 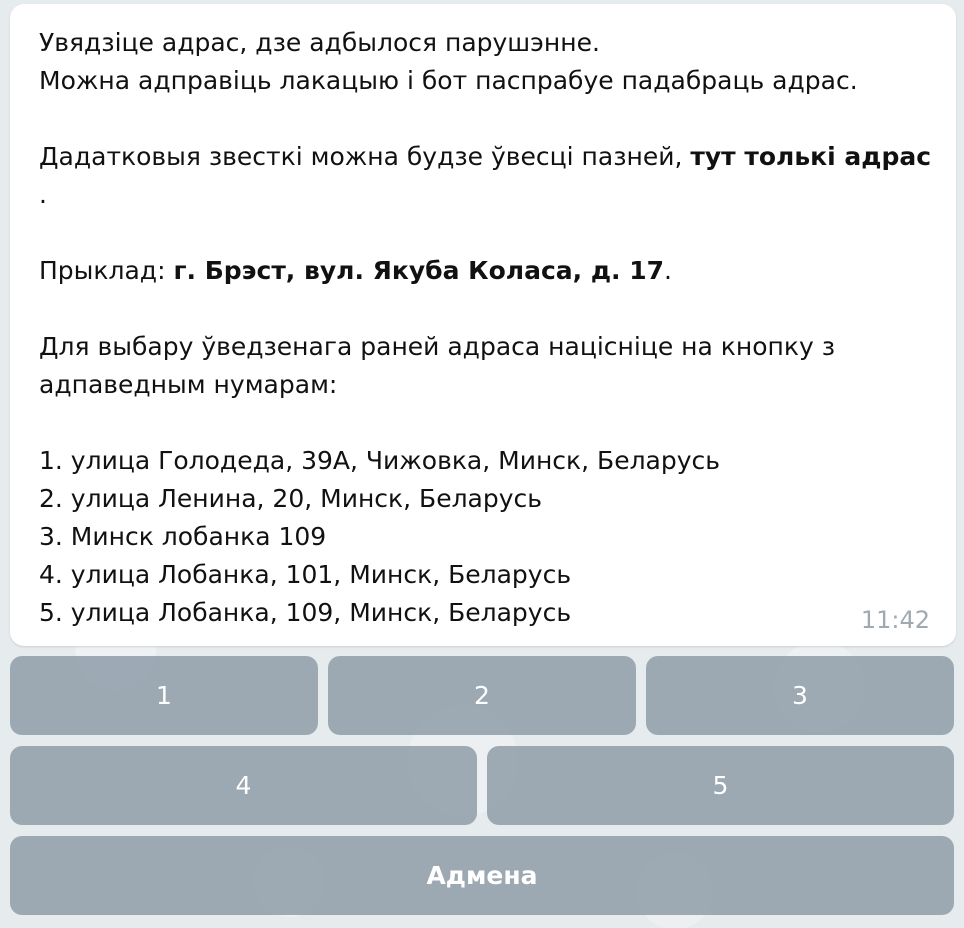 What do you see at coordinates (720, 785) in the screenshot?
I see `address-button-5: 5` at bounding box center [720, 785].